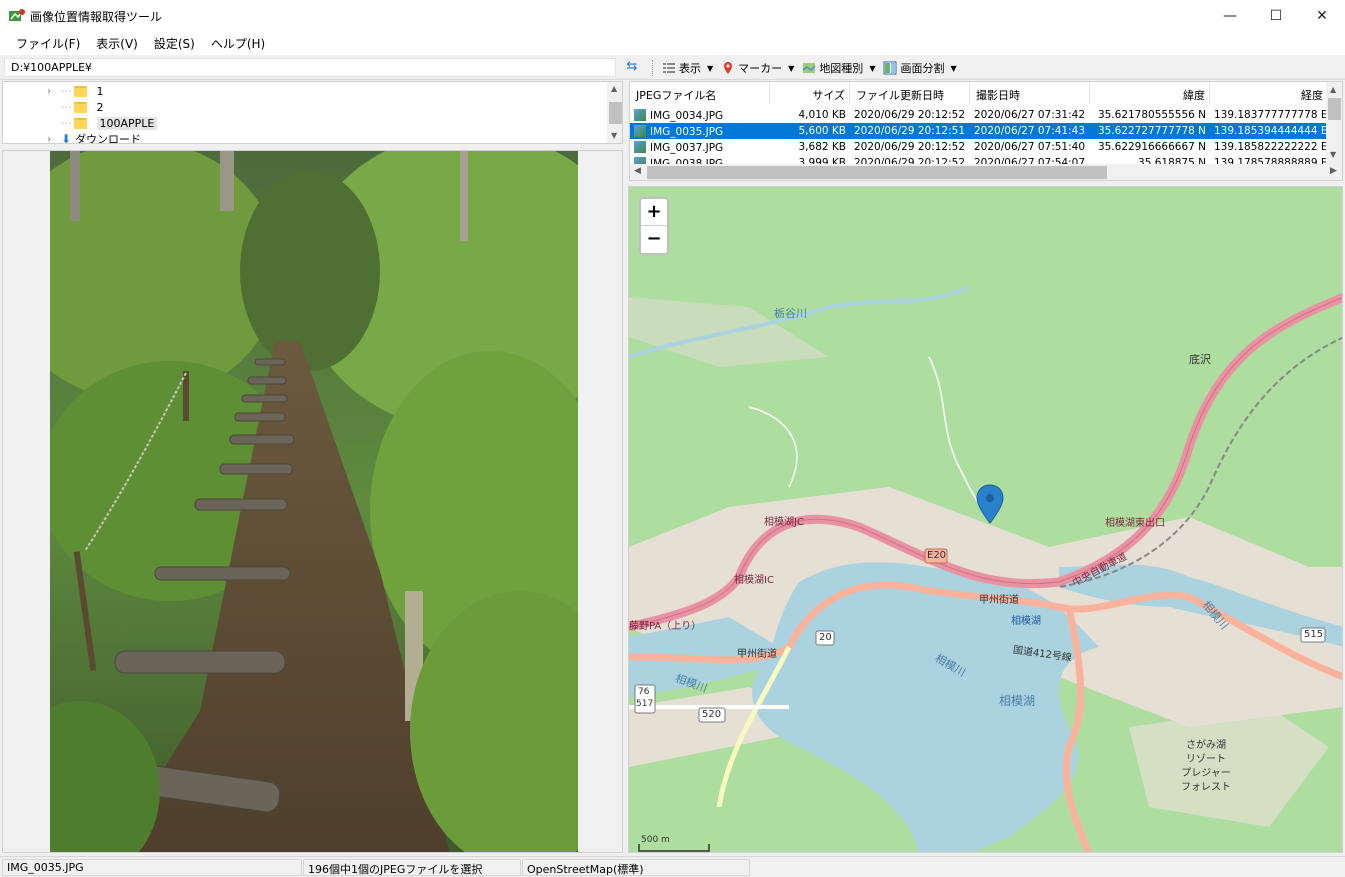 This screenshot has width=1345, height=877. What do you see at coordinates (890, 68) in the screenshot?
I see `split-screen-icon` at bounding box center [890, 68].